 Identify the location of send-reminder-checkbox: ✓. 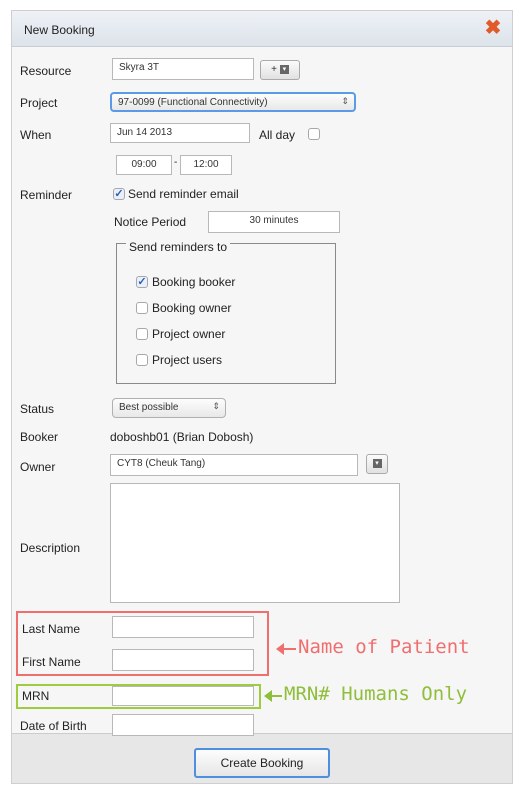
(119, 194).